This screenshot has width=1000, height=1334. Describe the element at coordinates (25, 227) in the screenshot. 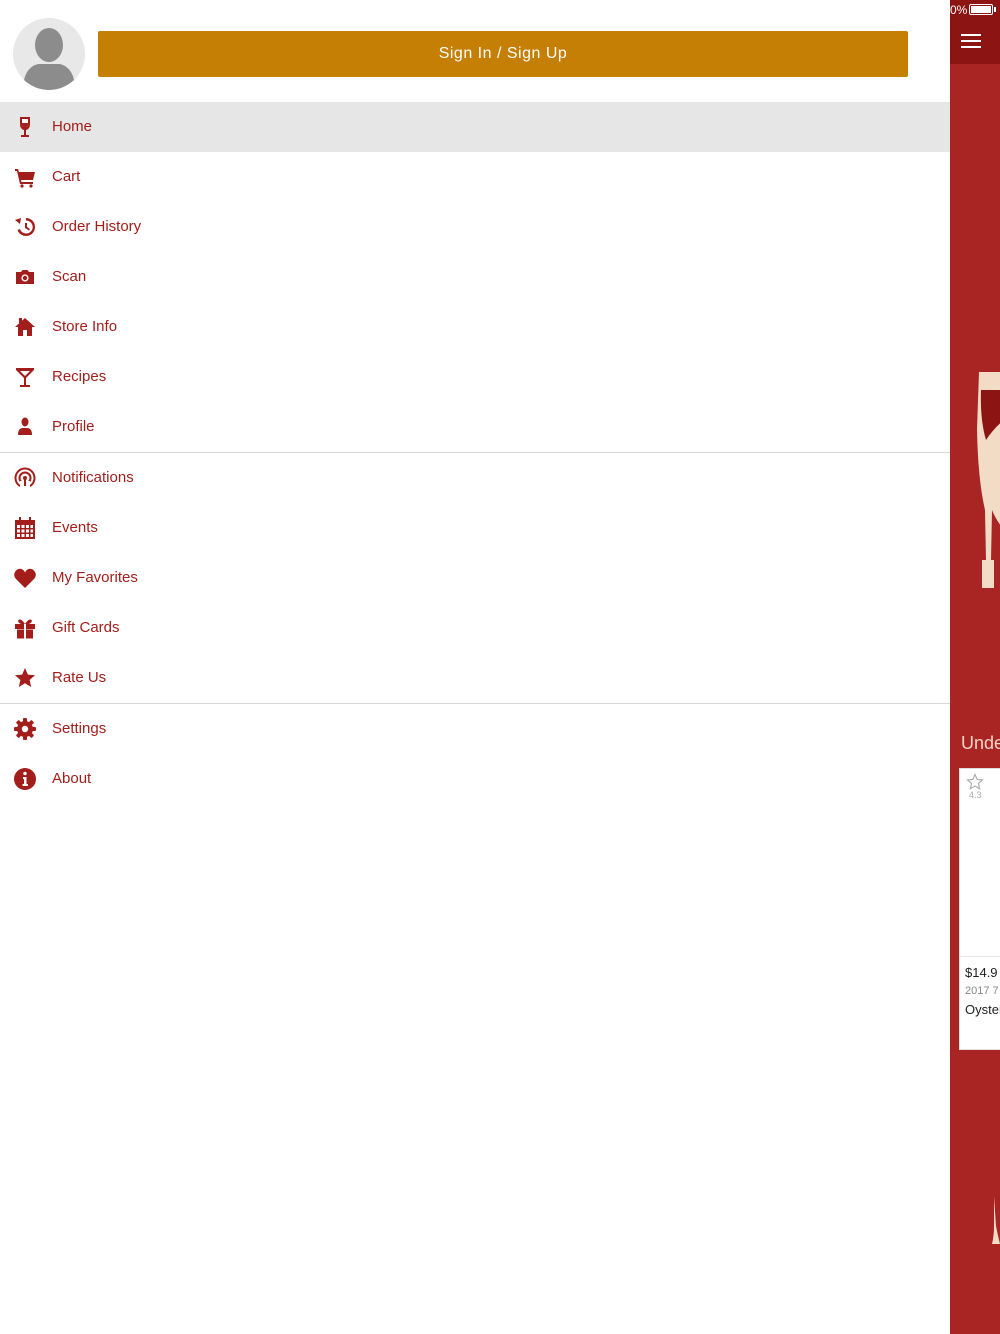

I see `history-icon` at that location.